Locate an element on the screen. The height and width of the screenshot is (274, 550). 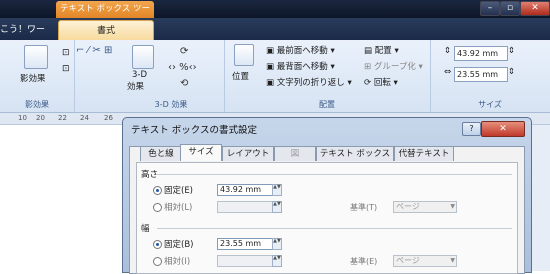
ruler-tick: 26 is located at coordinates (108, 118).